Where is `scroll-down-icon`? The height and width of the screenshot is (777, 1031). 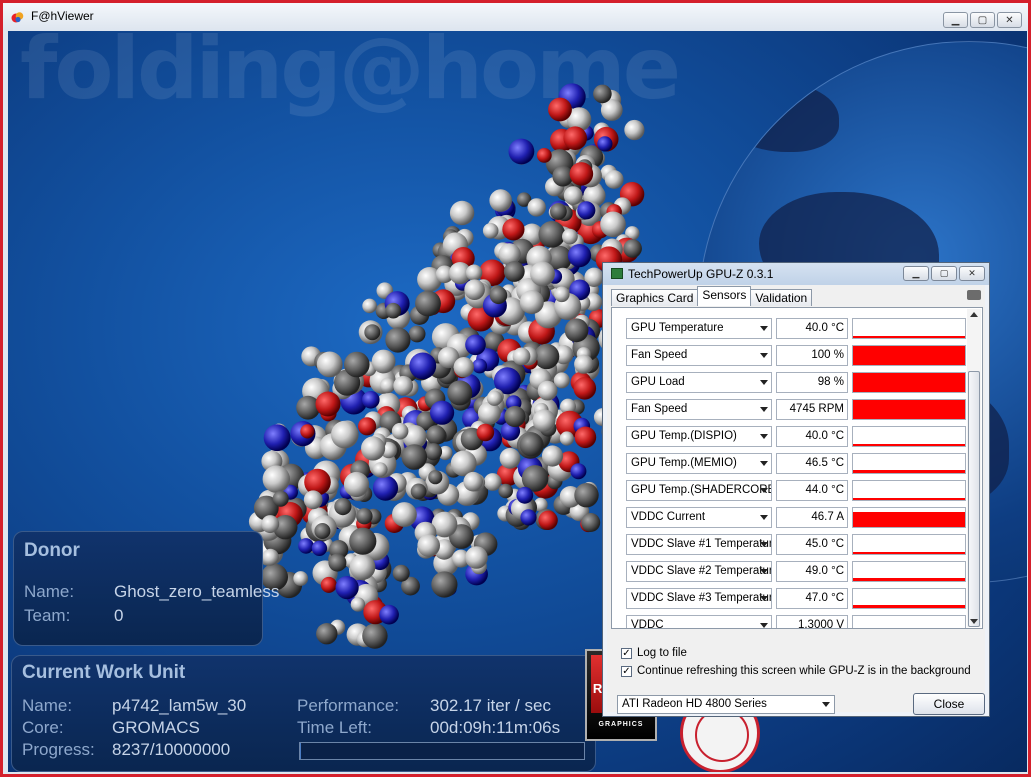
scroll-down-icon is located at coordinates (974, 621).